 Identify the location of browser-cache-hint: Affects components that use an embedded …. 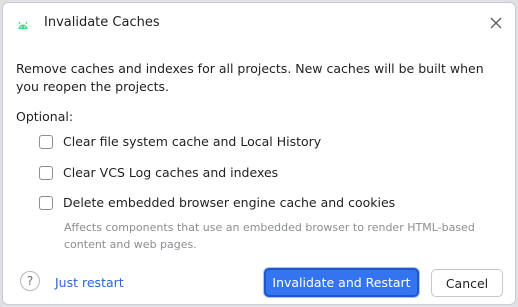
(269, 236).